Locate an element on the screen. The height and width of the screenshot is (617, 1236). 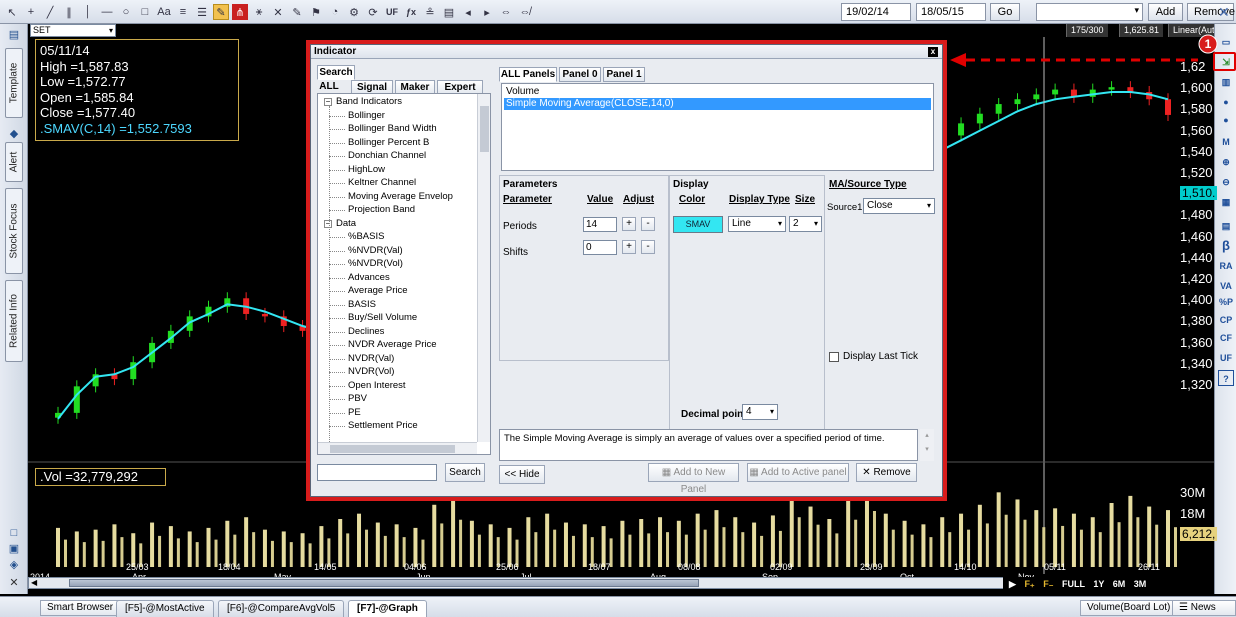
display-last-tick-checkbox is located at coordinates (834, 357).